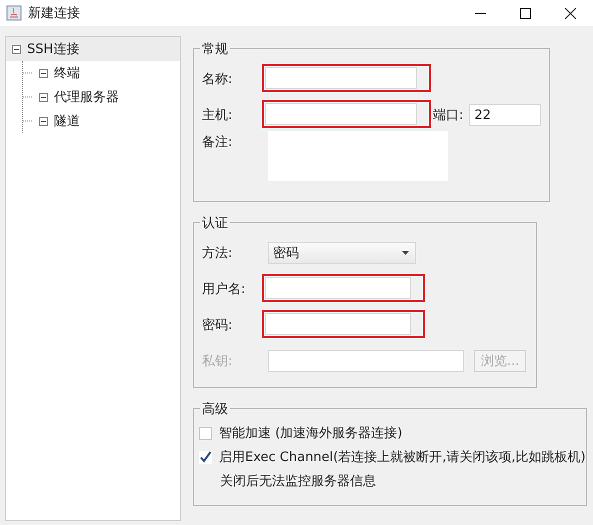 This screenshot has height=525, width=593. Describe the element at coordinates (405, 253) in the screenshot. I see `dropdown-arrow-icon` at that location.